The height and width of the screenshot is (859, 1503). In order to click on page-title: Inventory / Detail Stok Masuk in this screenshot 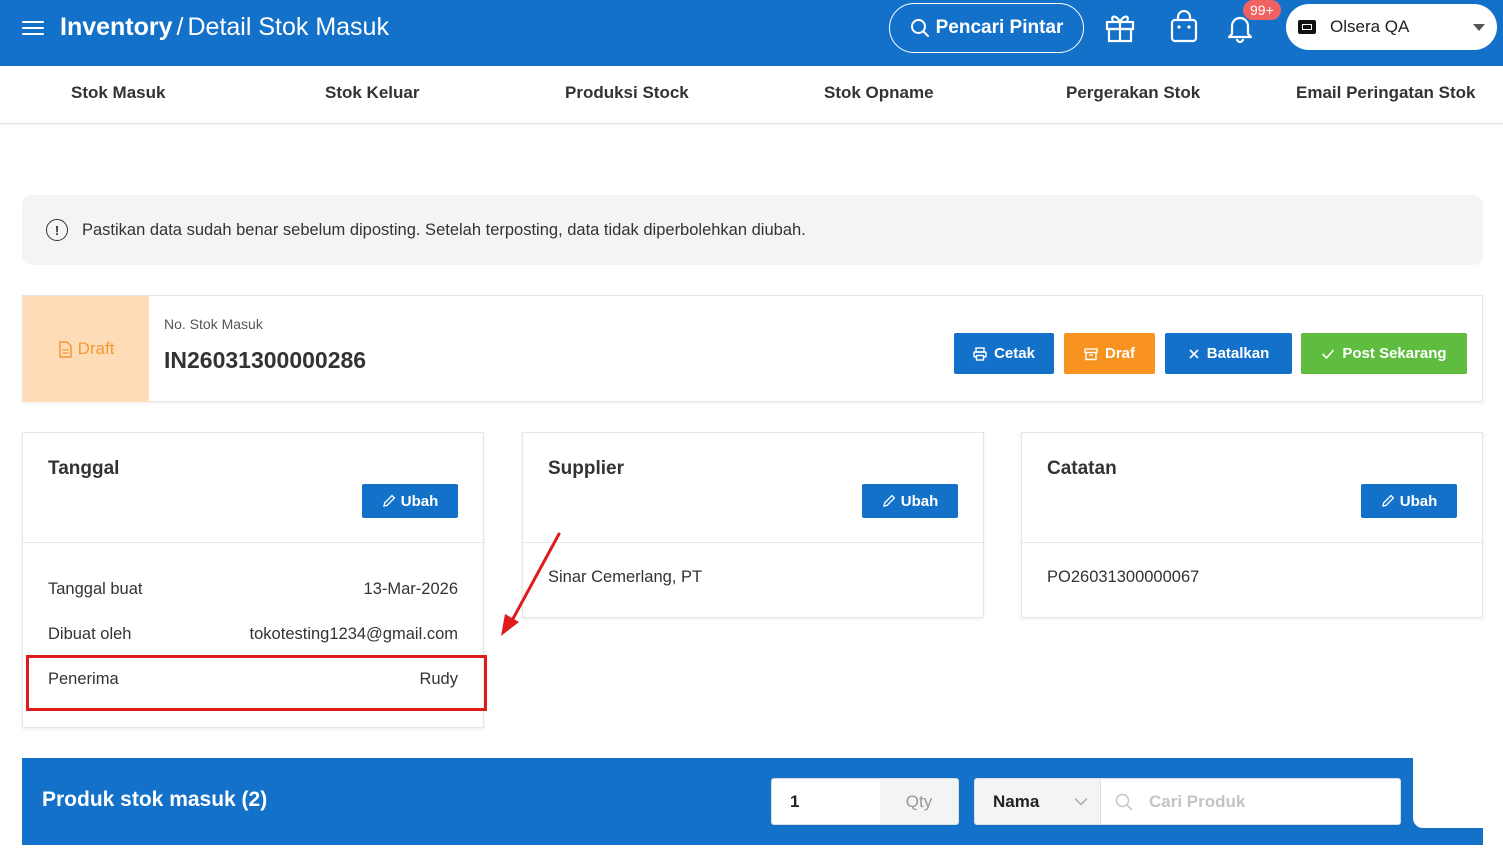, I will do `click(224, 27)`.